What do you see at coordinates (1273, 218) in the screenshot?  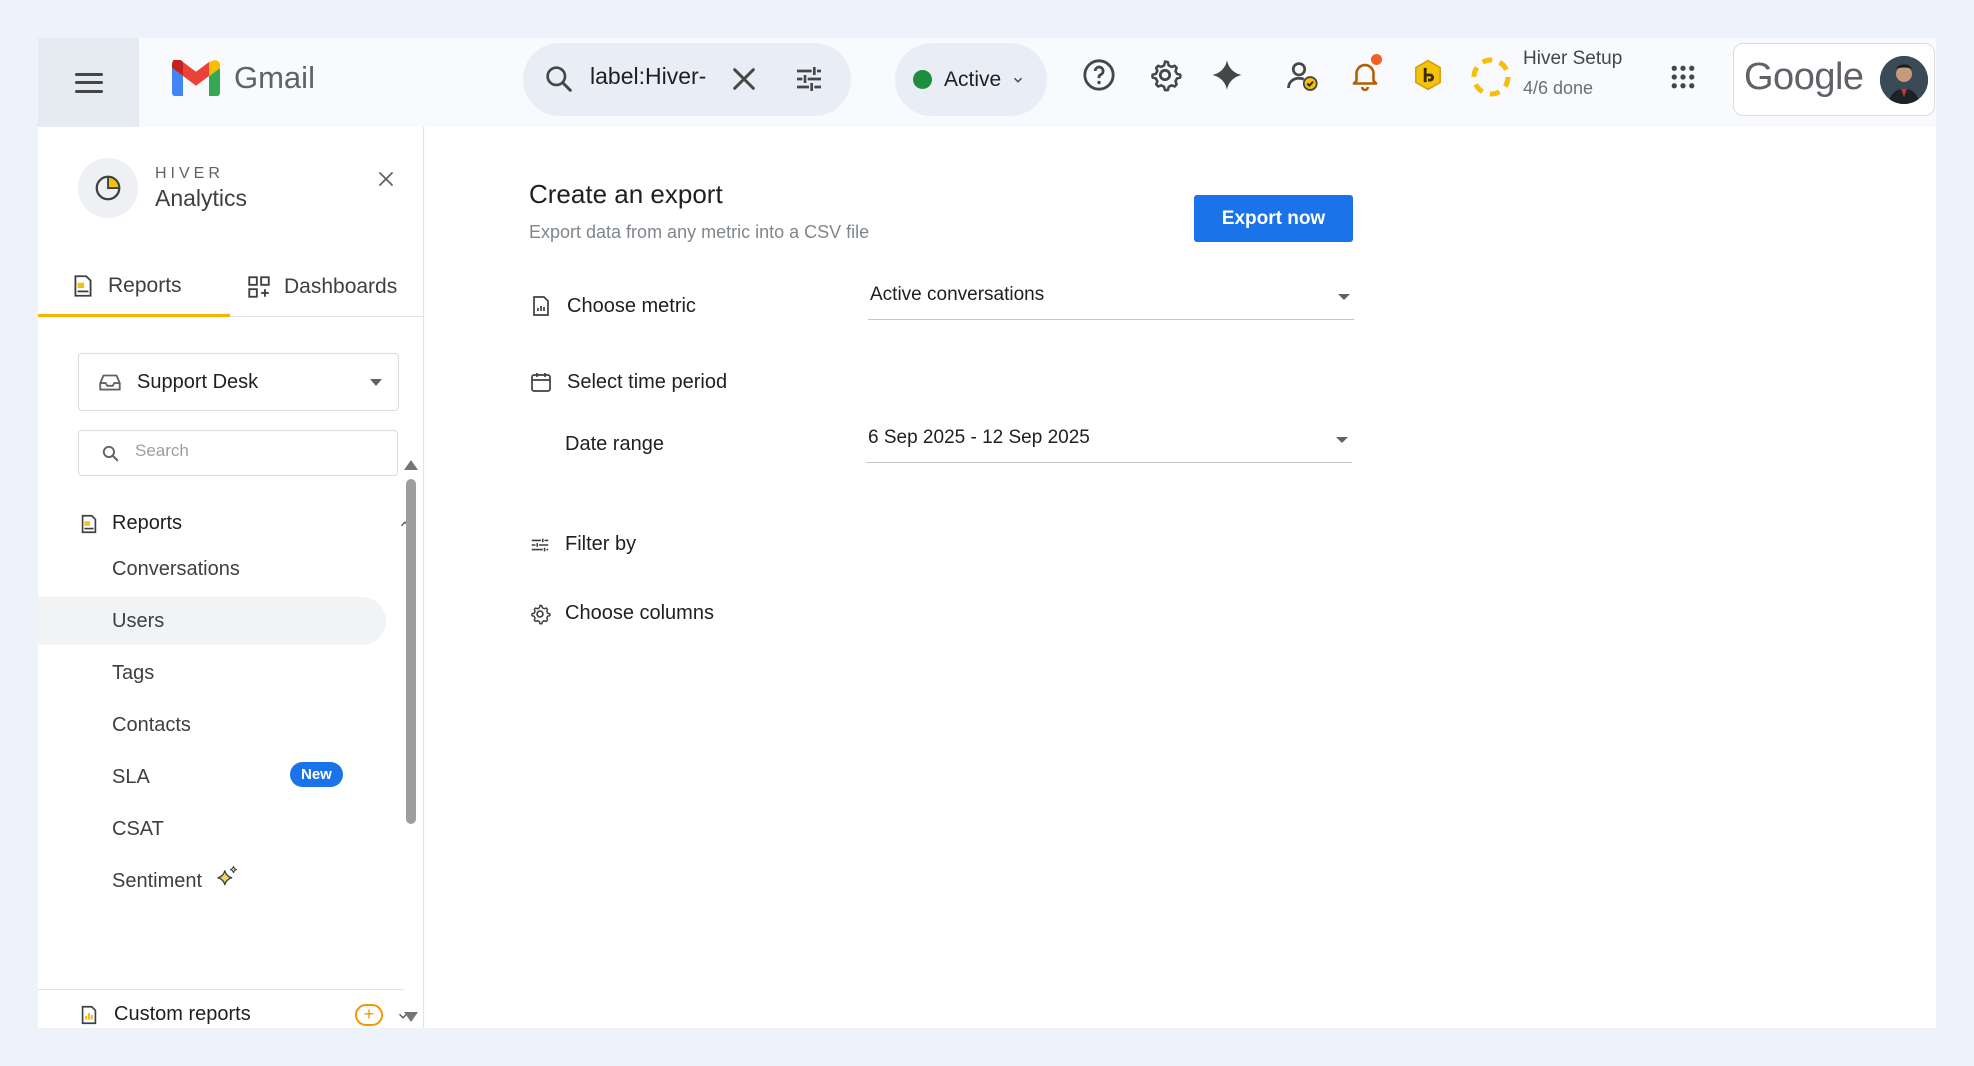 I see `export-now-button: Export now` at bounding box center [1273, 218].